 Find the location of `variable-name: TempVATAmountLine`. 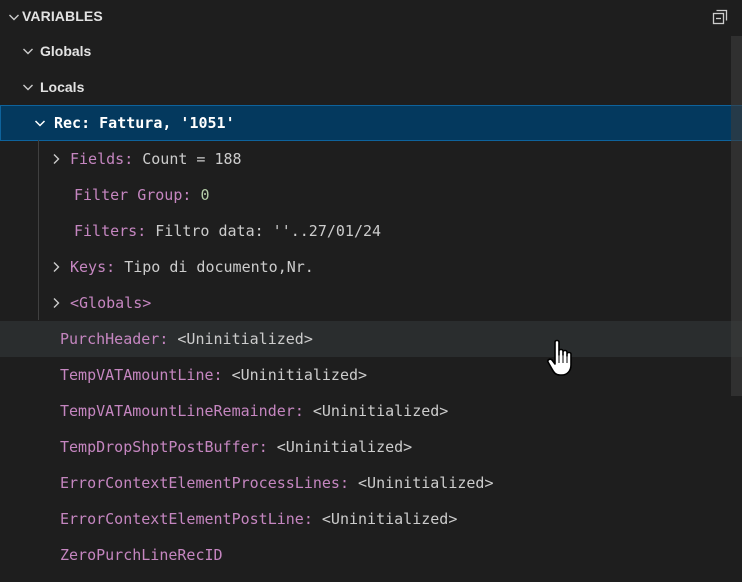

variable-name: TempVATAmountLine is located at coordinates (137, 375).